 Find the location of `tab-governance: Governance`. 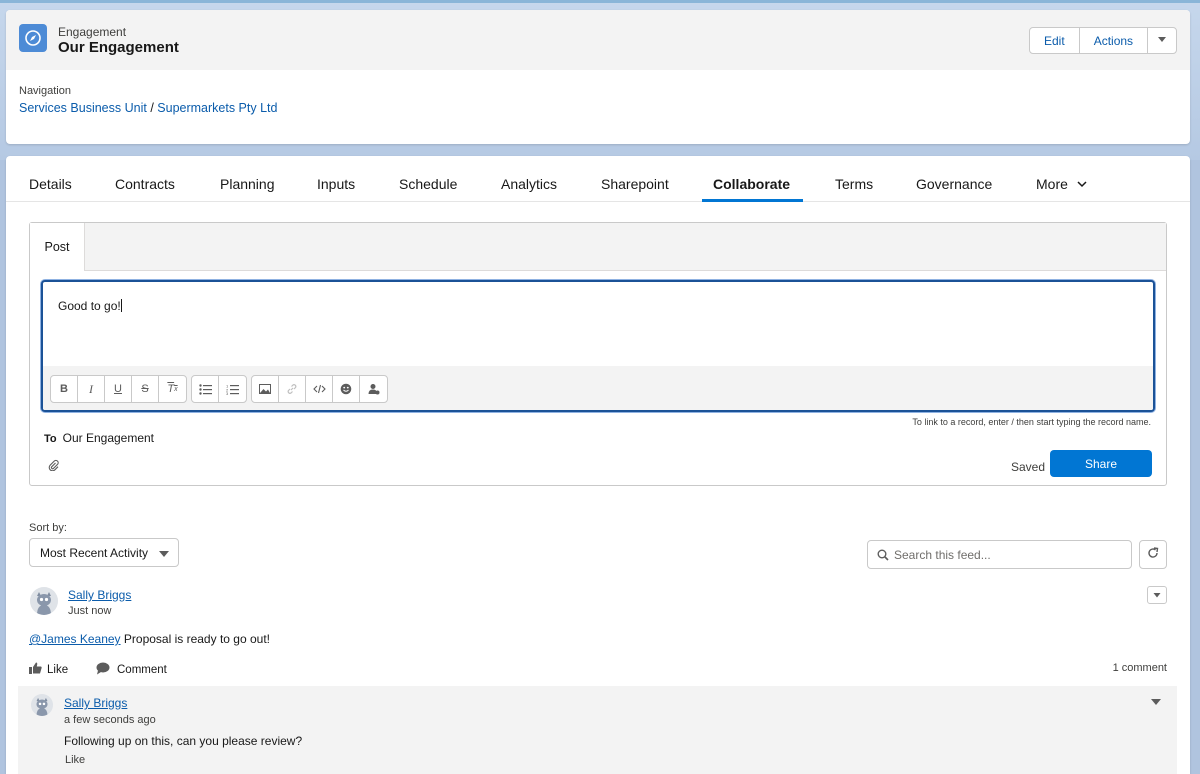

tab-governance: Governance is located at coordinates (954, 184).